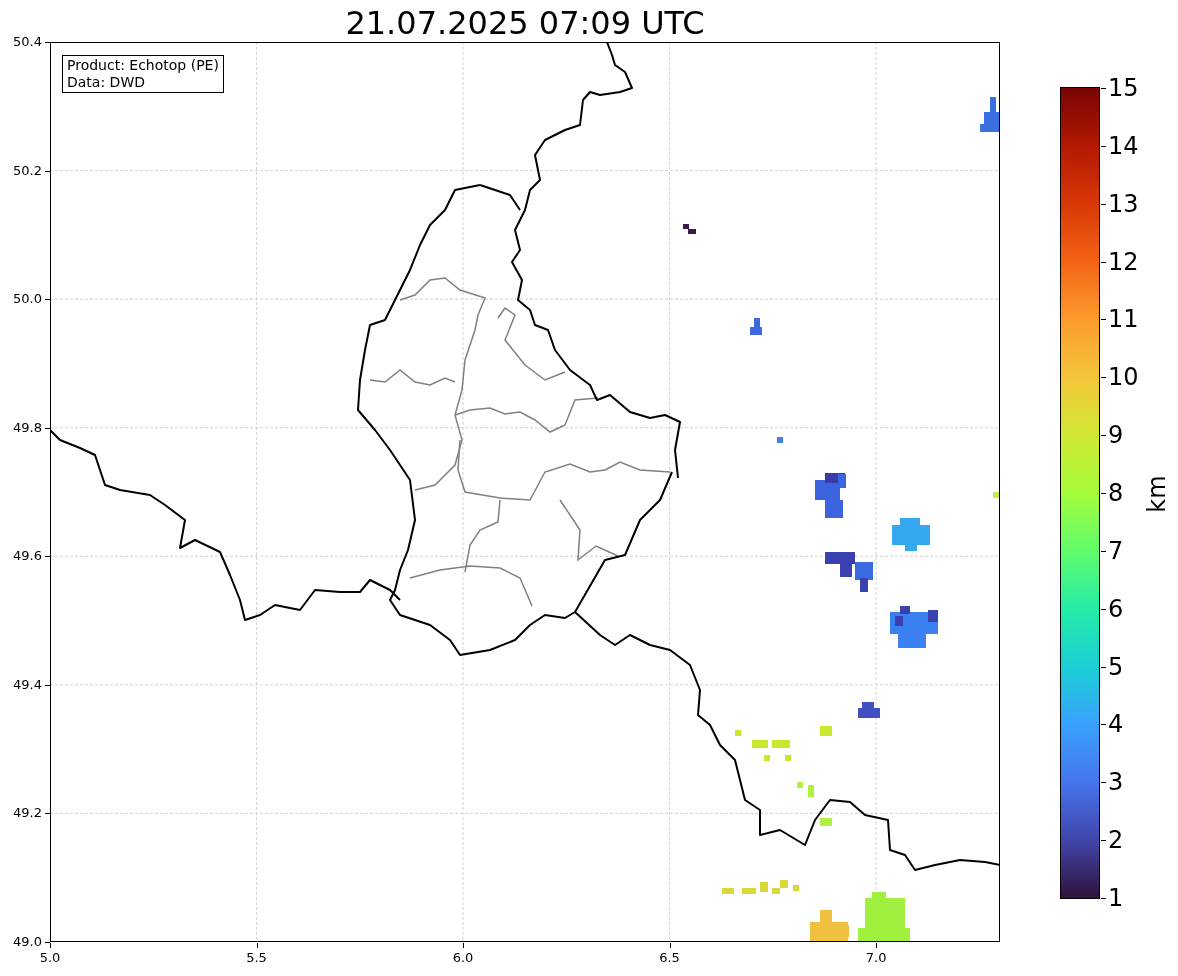 The height and width of the screenshot is (976, 1178). I want to click on y-tick-label: 49.2, so click(27, 813).